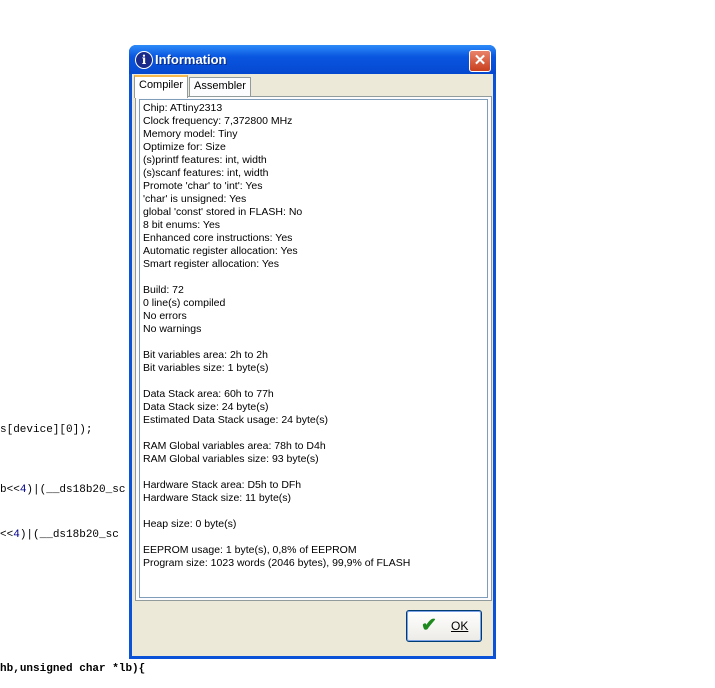 This screenshot has width=715, height=688. I want to click on info-line: No errors, so click(165, 316).